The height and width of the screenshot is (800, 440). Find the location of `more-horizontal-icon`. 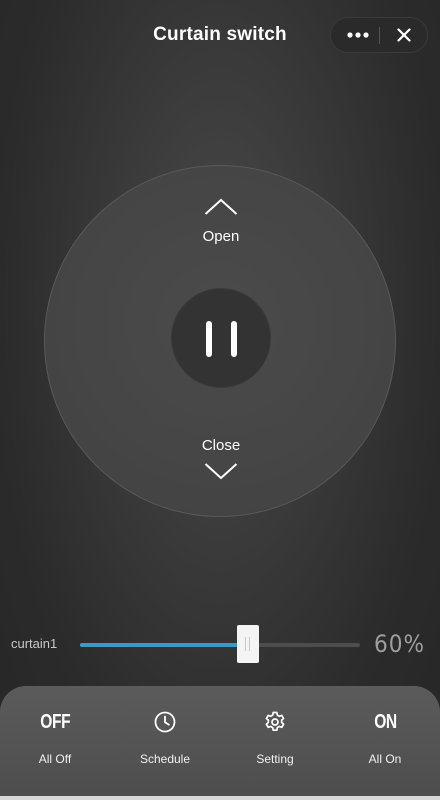

more-horizontal-icon is located at coordinates (358, 35).